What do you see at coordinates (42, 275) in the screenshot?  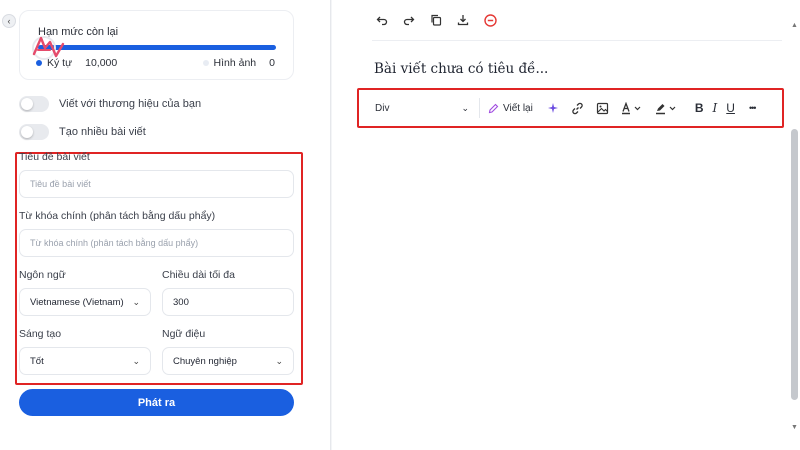 I see `language-label: Ngôn ngữ` at bounding box center [42, 275].